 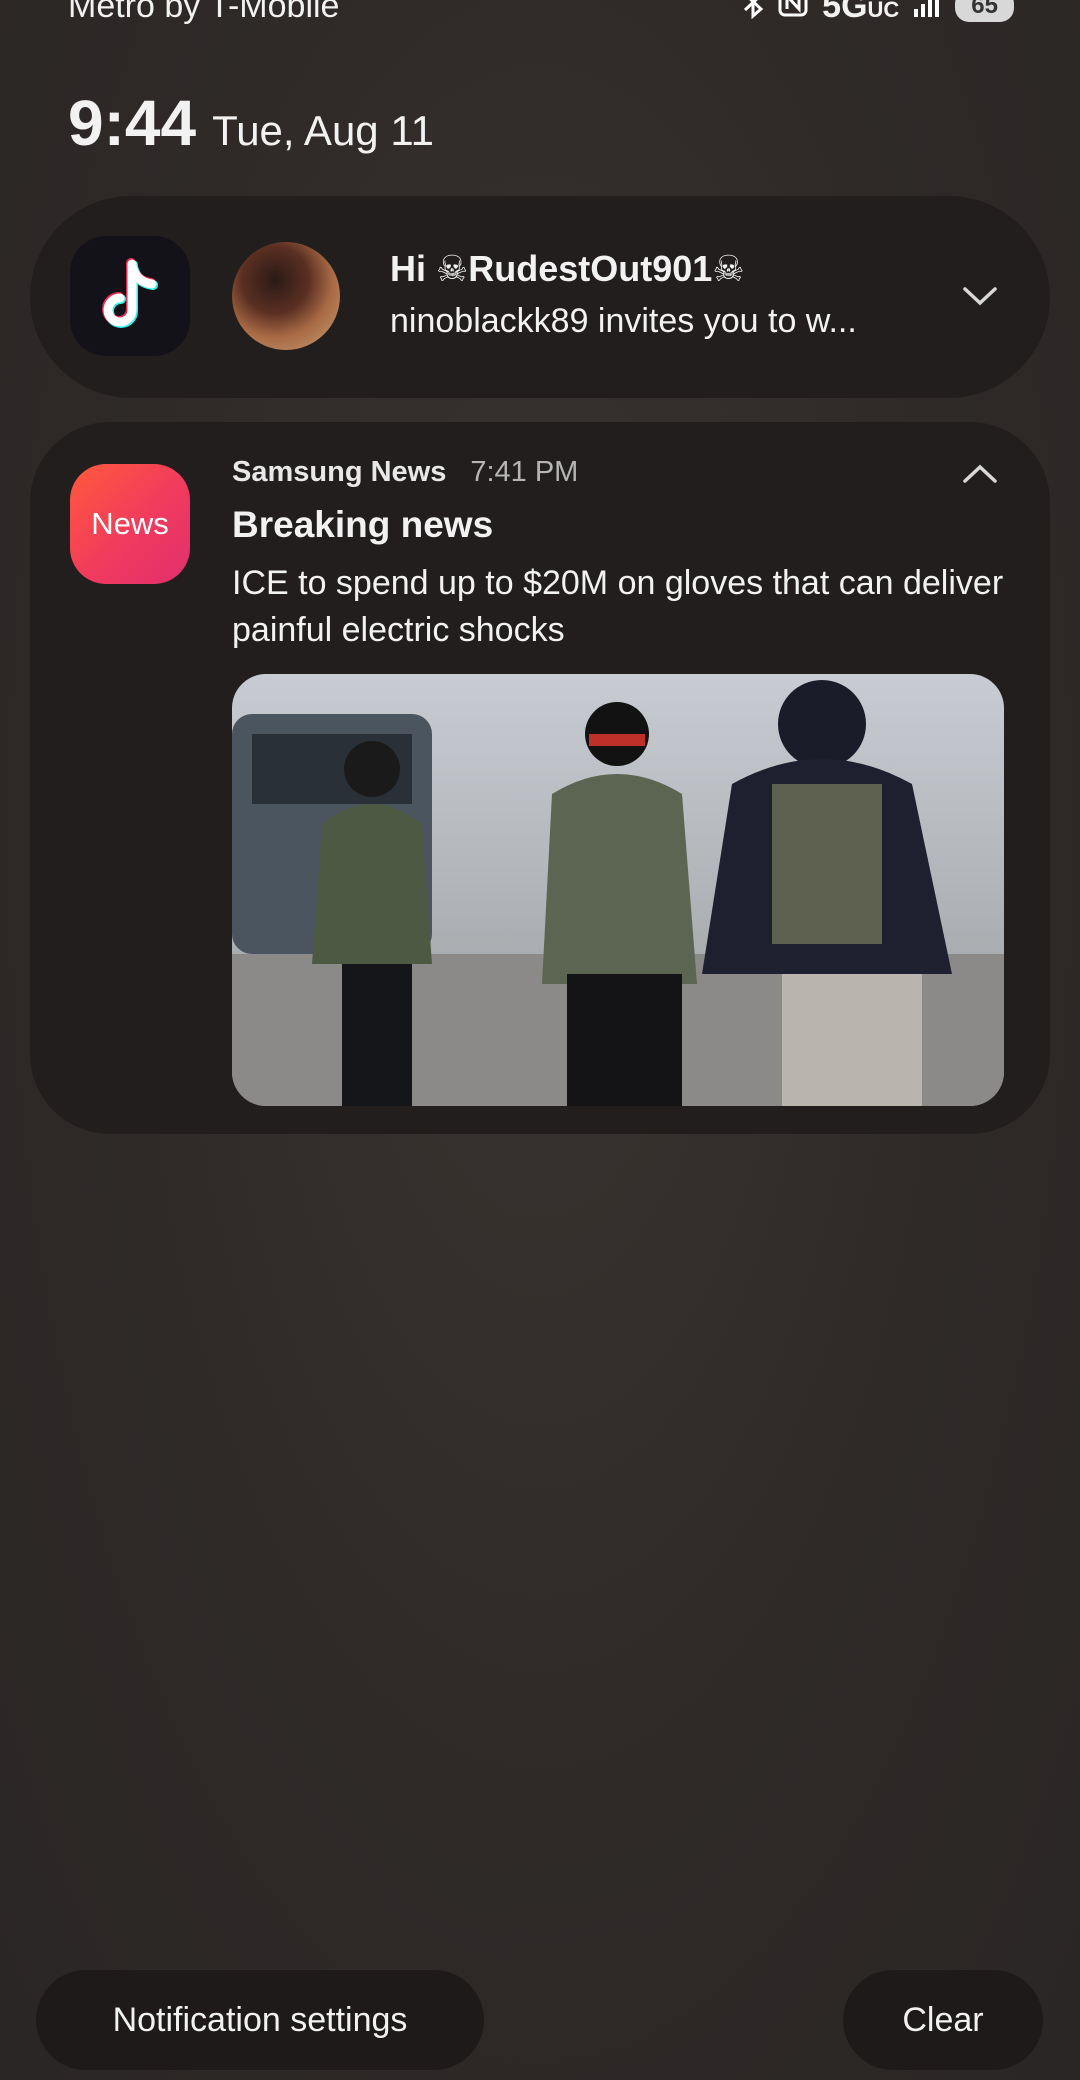 What do you see at coordinates (927, 13) in the screenshot?
I see `signal-icon` at bounding box center [927, 13].